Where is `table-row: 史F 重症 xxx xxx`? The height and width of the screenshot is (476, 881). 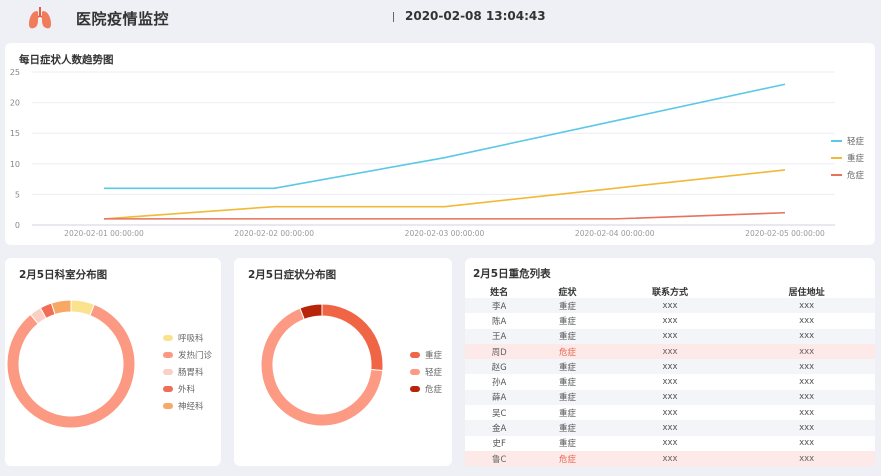
table-row: 史F 重症 xxx xxx is located at coordinates (670, 443).